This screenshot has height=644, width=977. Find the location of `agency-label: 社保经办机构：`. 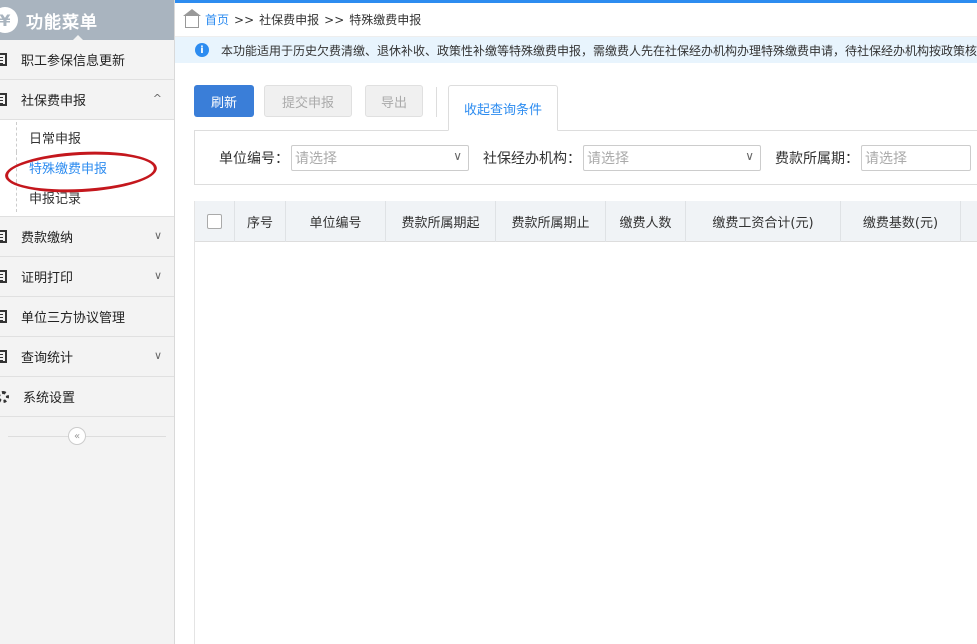

agency-label: 社保经办机构： is located at coordinates (532, 158).